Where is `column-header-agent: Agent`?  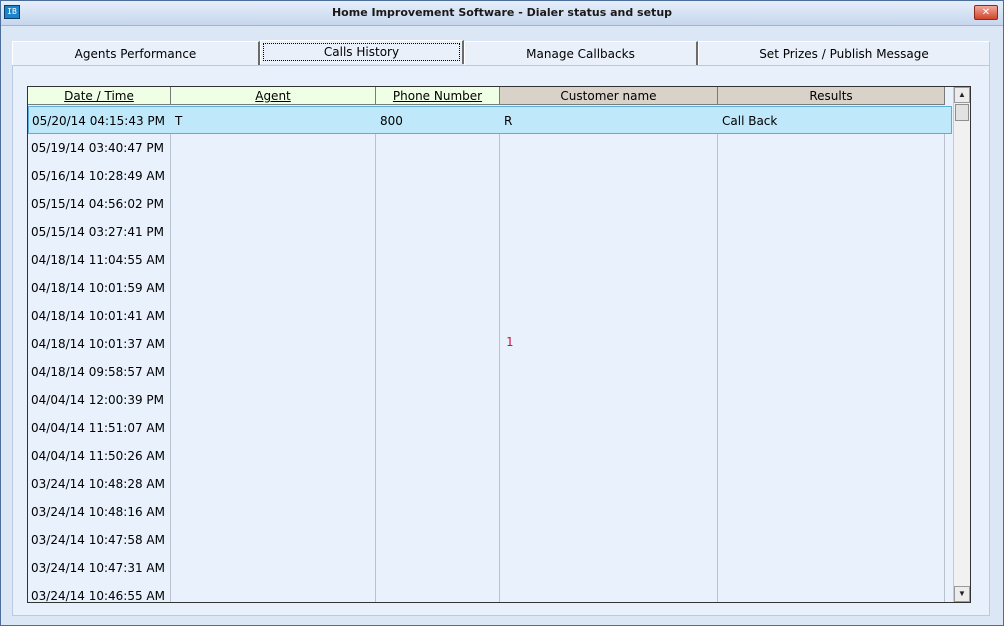 column-header-agent: Agent is located at coordinates (273, 96).